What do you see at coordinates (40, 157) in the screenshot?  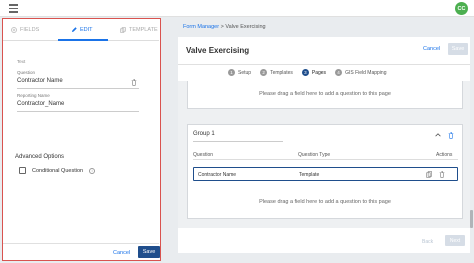 I see `advanced-options-heading: Advanced Options` at bounding box center [40, 157].